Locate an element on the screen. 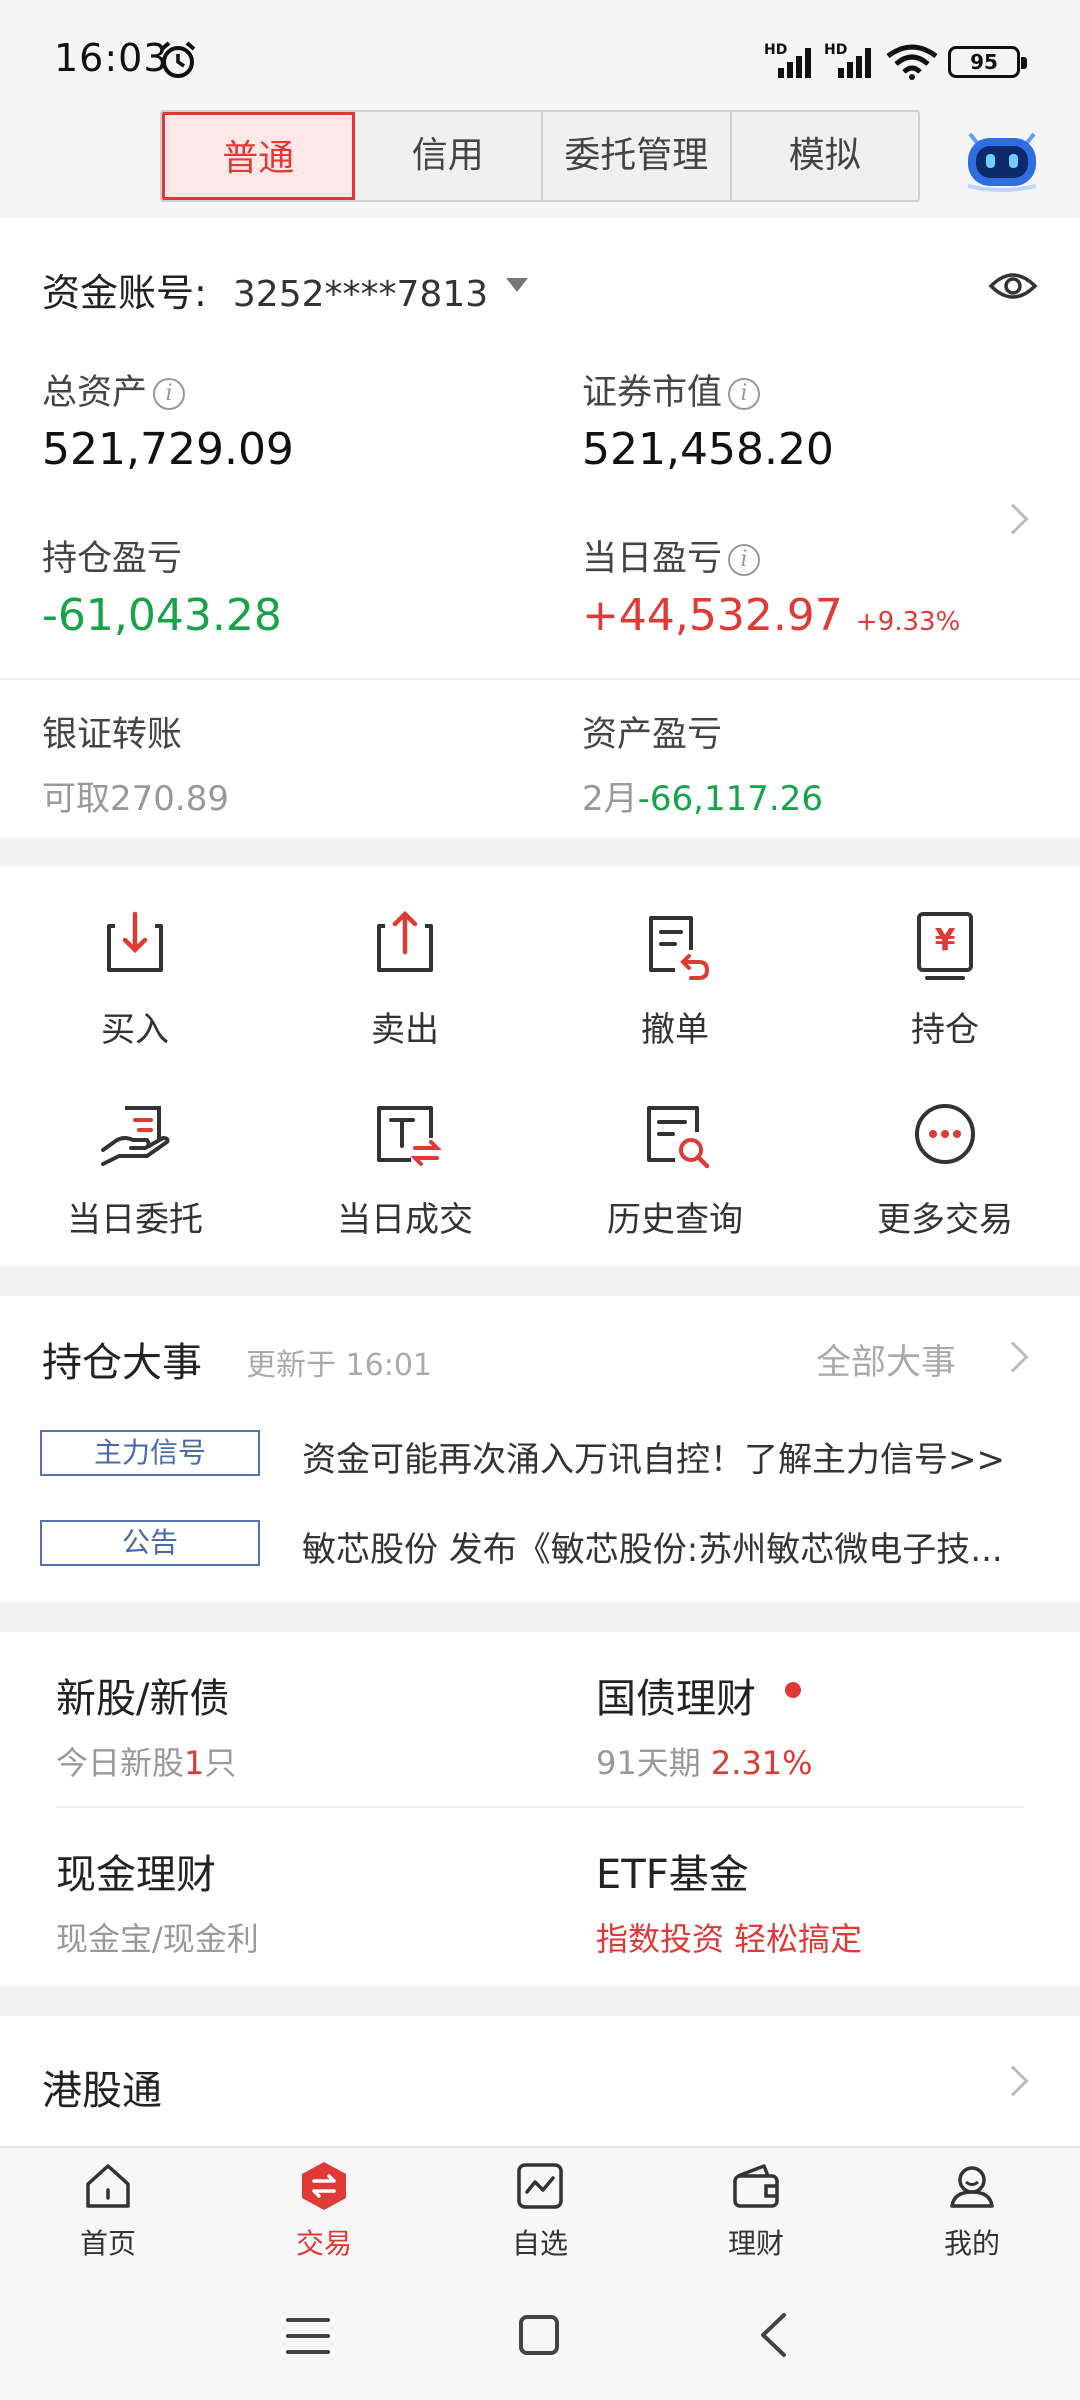 This screenshot has height=2400, width=1080. market-value-label: 证券市值 is located at coordinates (652, 393).